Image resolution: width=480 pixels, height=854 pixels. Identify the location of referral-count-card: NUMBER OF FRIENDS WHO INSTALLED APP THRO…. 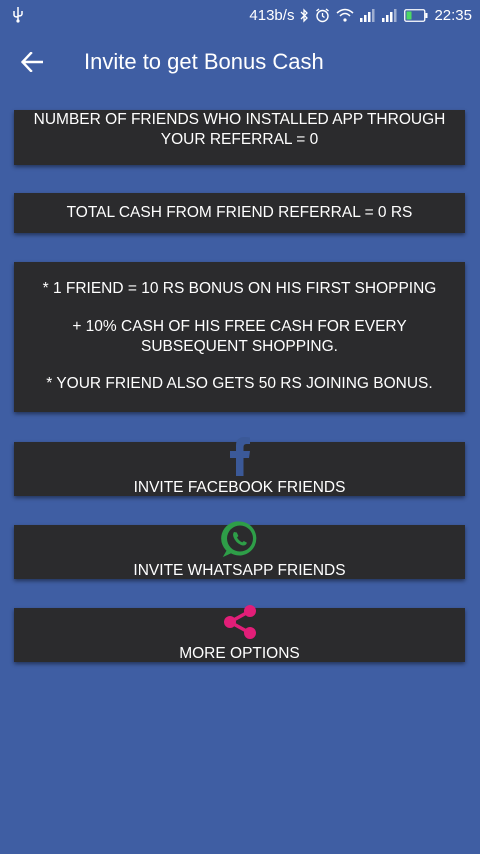
(239, 137).